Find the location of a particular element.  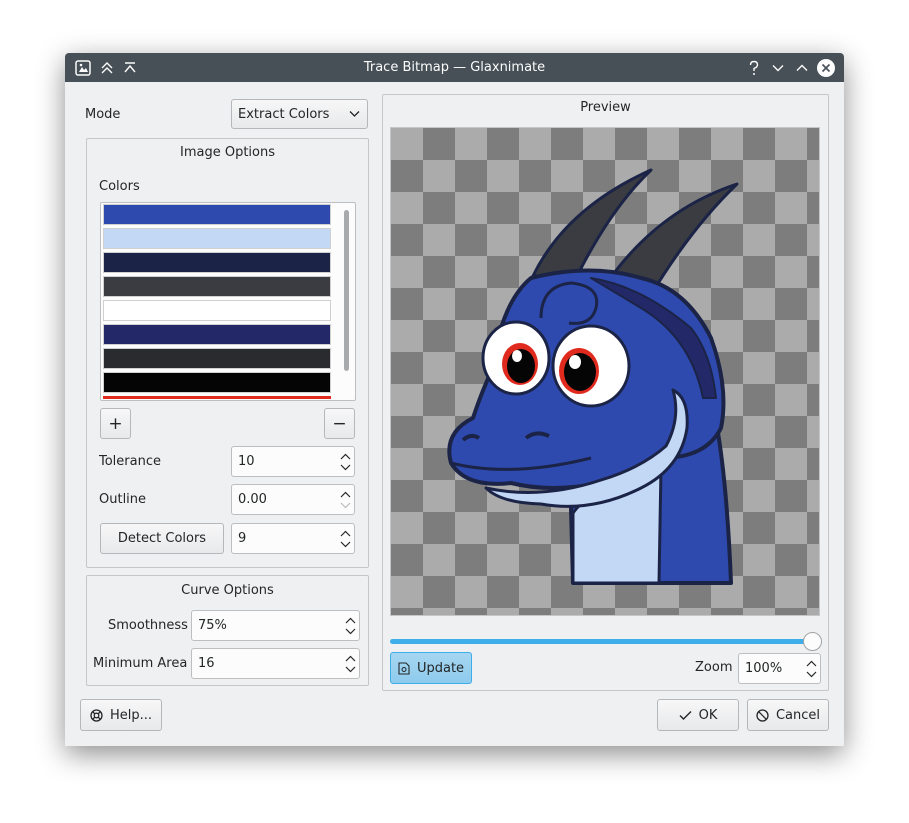

zoom-stepper is located at coordinates (811, 668).